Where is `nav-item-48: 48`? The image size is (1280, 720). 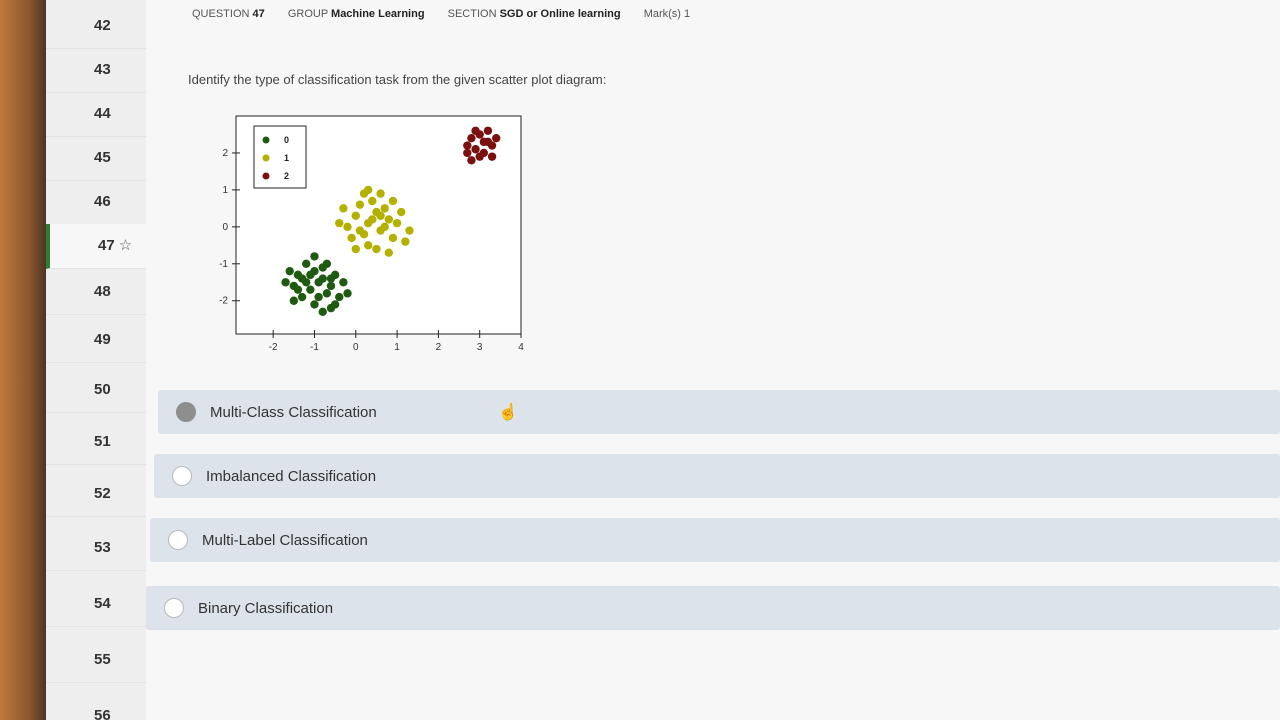 nav-item-48: 48 is located at coordinates (96, 292).